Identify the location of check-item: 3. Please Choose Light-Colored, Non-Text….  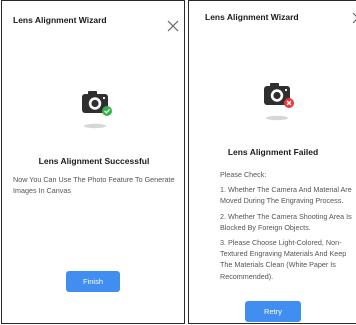
(283, 259).